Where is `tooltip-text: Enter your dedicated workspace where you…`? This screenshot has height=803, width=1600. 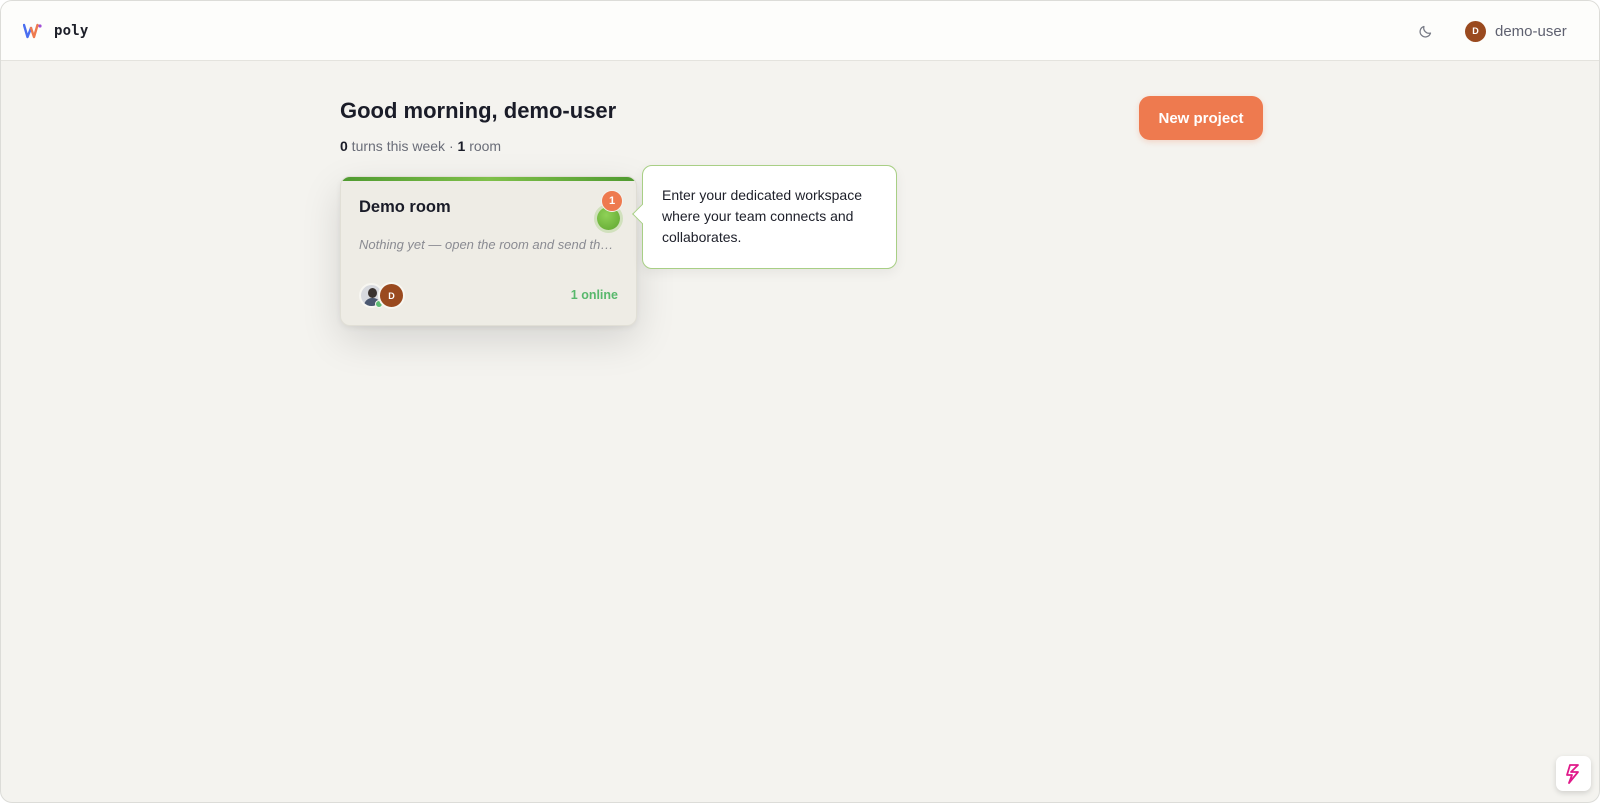
tooltip-text: Enter your dedicated workspace where you… is located at coordinates (762, 216).